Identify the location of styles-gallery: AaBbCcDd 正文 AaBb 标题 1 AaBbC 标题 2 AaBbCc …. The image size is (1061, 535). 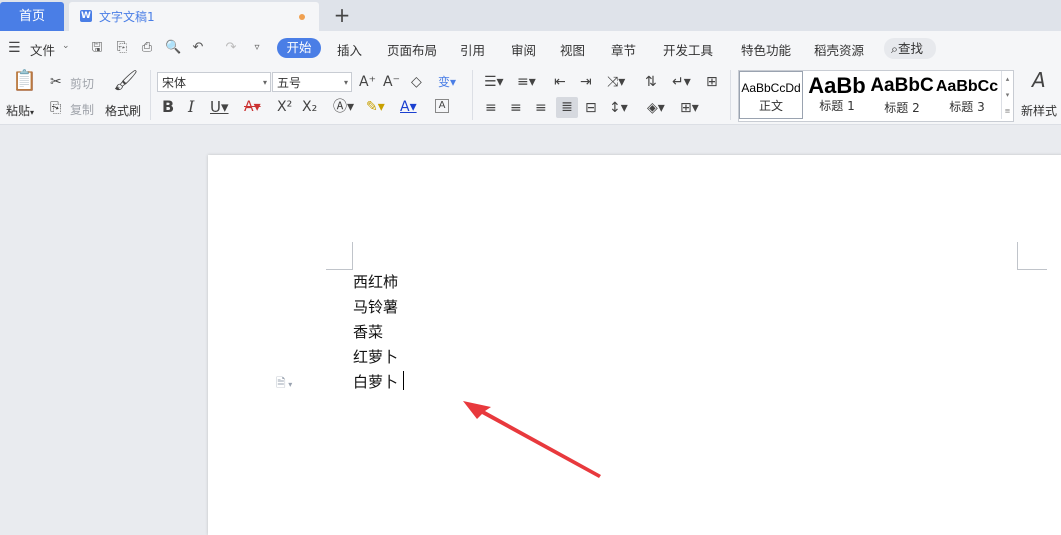
(876, 96).